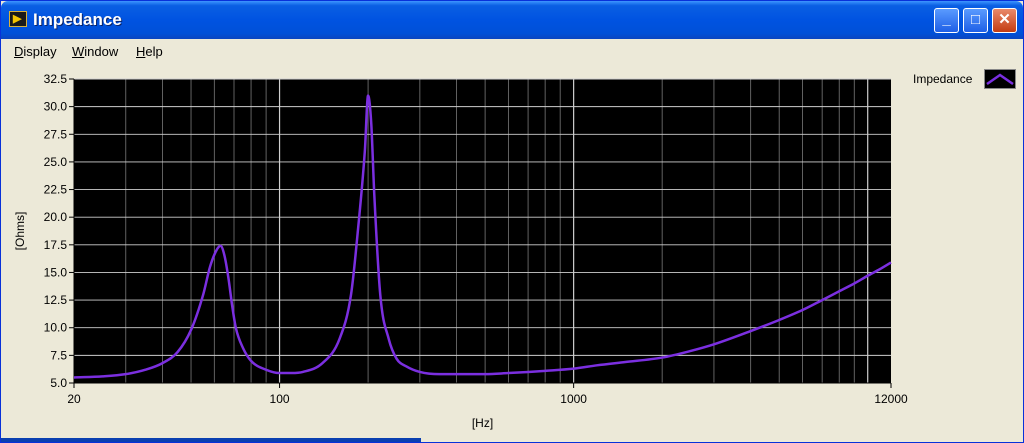 Image resolution: width=1024 pixels, height=443 pixels. Describe the element at coordinates (77, 19) in the screenshot. I see `window-title: Impedance` at that location.